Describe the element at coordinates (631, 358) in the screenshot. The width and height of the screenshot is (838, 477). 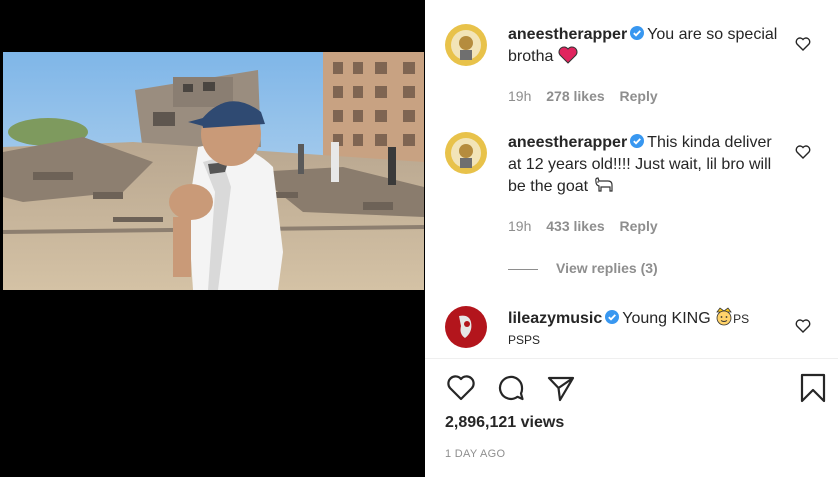
I see `divider` at that location.